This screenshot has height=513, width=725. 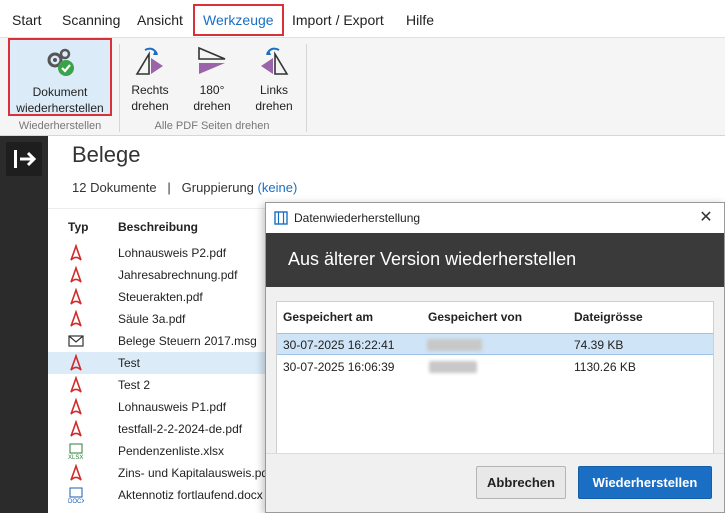 What do you see at coordinates (114, 187) in the screenshot?
I see `document-count: 12 Dokumente` at bounding box center [114, 187].